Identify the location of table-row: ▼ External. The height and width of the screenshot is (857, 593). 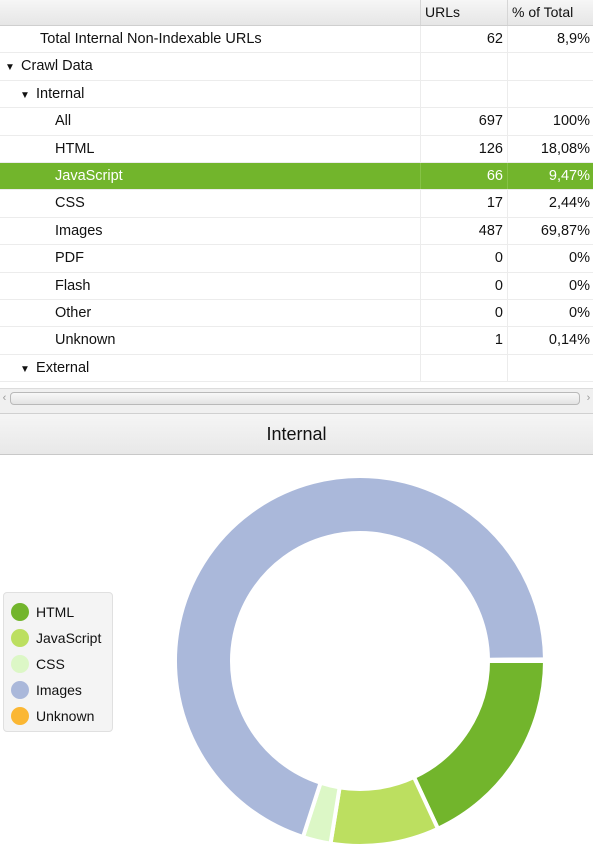
(296, 368).